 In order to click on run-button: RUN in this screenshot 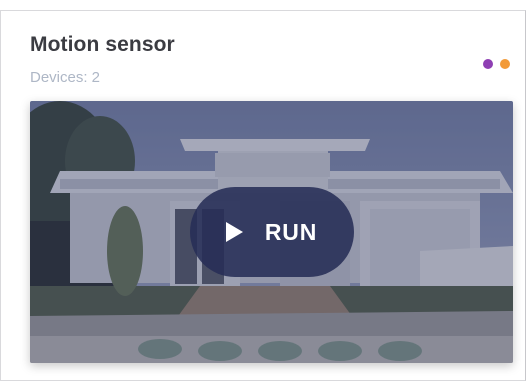, I will do `click(272, 232)`.